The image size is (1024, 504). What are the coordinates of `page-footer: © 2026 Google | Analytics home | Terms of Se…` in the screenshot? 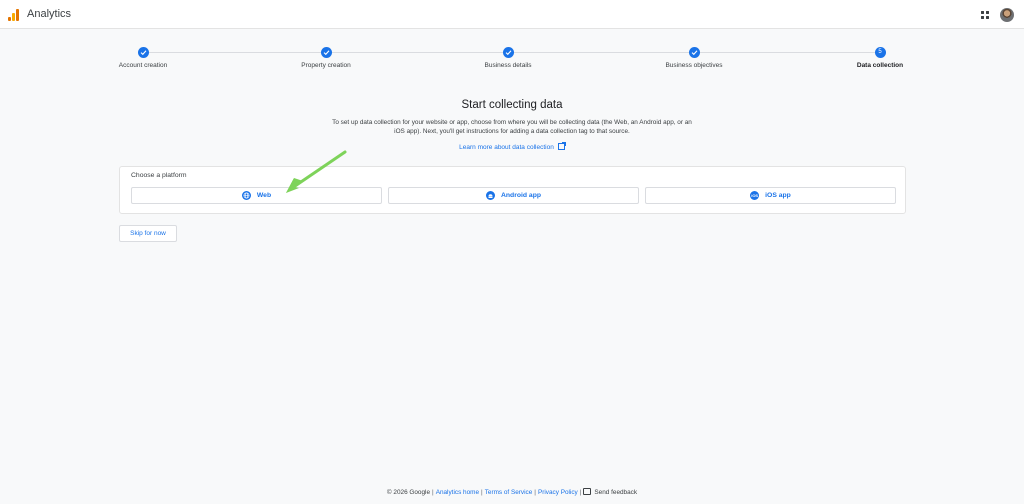 It's located at (512, 492).